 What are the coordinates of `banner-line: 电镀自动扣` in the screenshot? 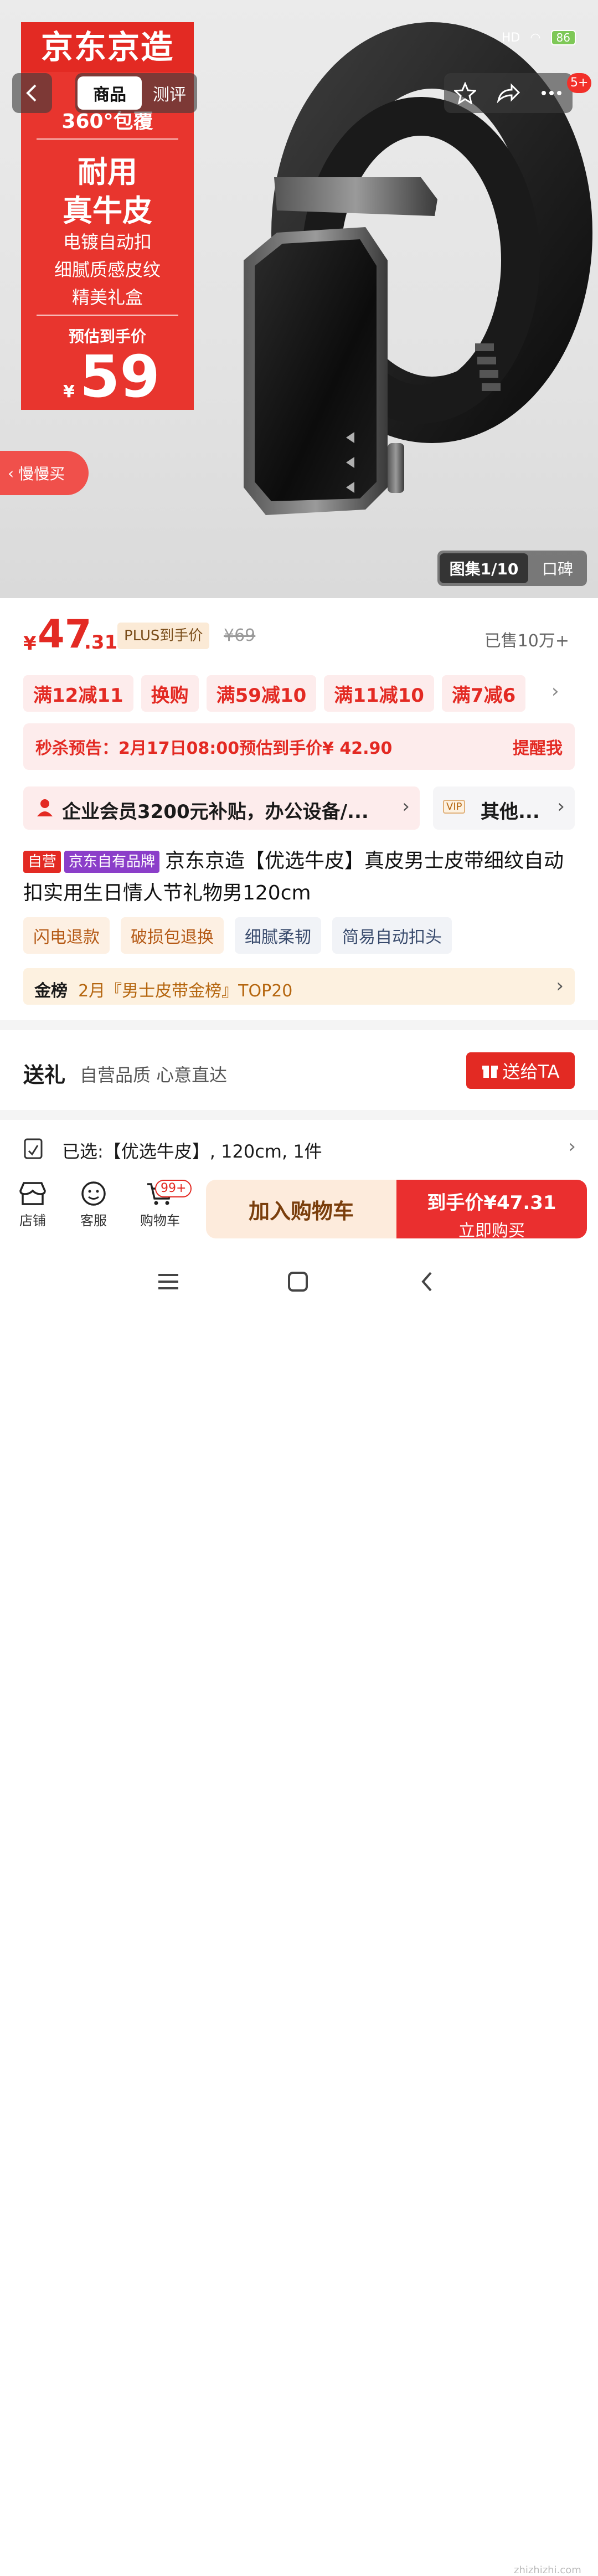 It's located at (107, 242).